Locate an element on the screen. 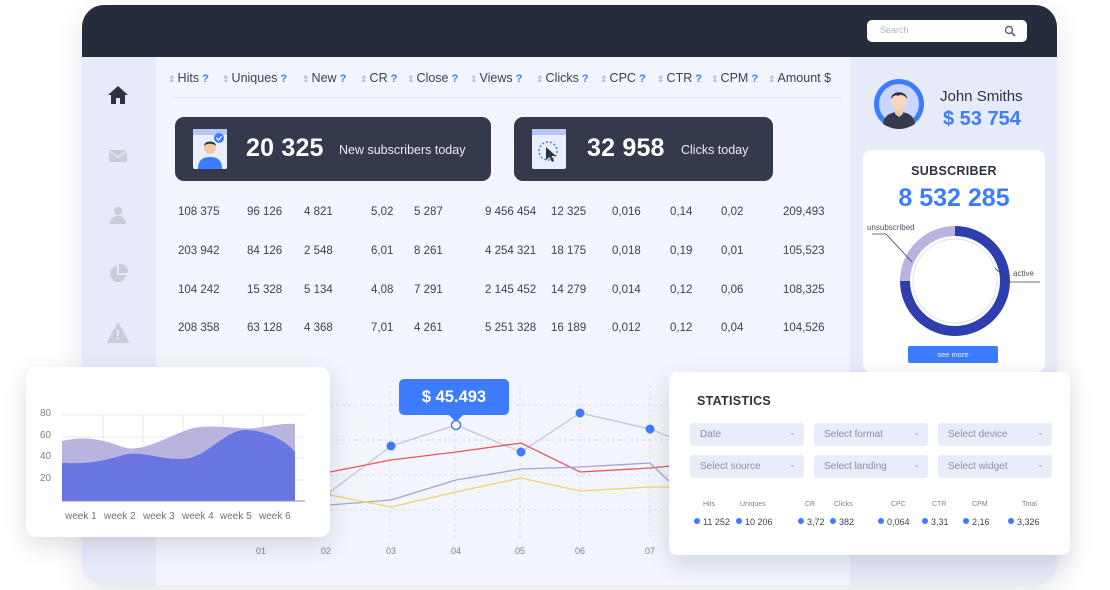  stat-value-total: 3,326 is located at coordinates (1024, 522).